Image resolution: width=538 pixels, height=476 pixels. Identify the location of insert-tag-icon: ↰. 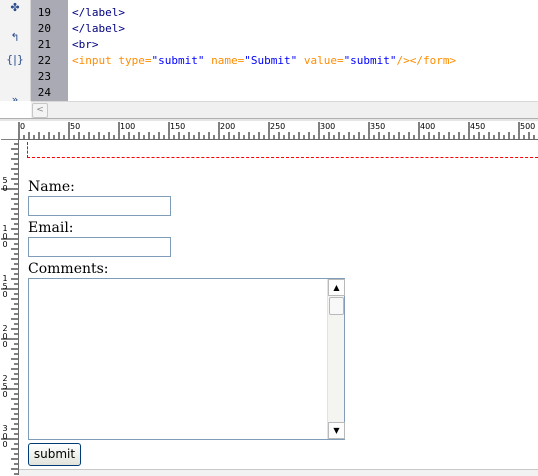
(15, 38).